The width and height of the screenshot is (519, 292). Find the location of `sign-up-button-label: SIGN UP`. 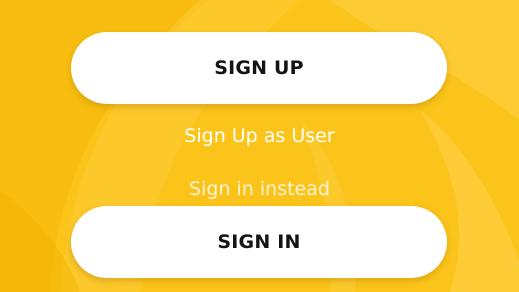

sign-up-button-label: SIGN UP is located at coordinates (259, 68).